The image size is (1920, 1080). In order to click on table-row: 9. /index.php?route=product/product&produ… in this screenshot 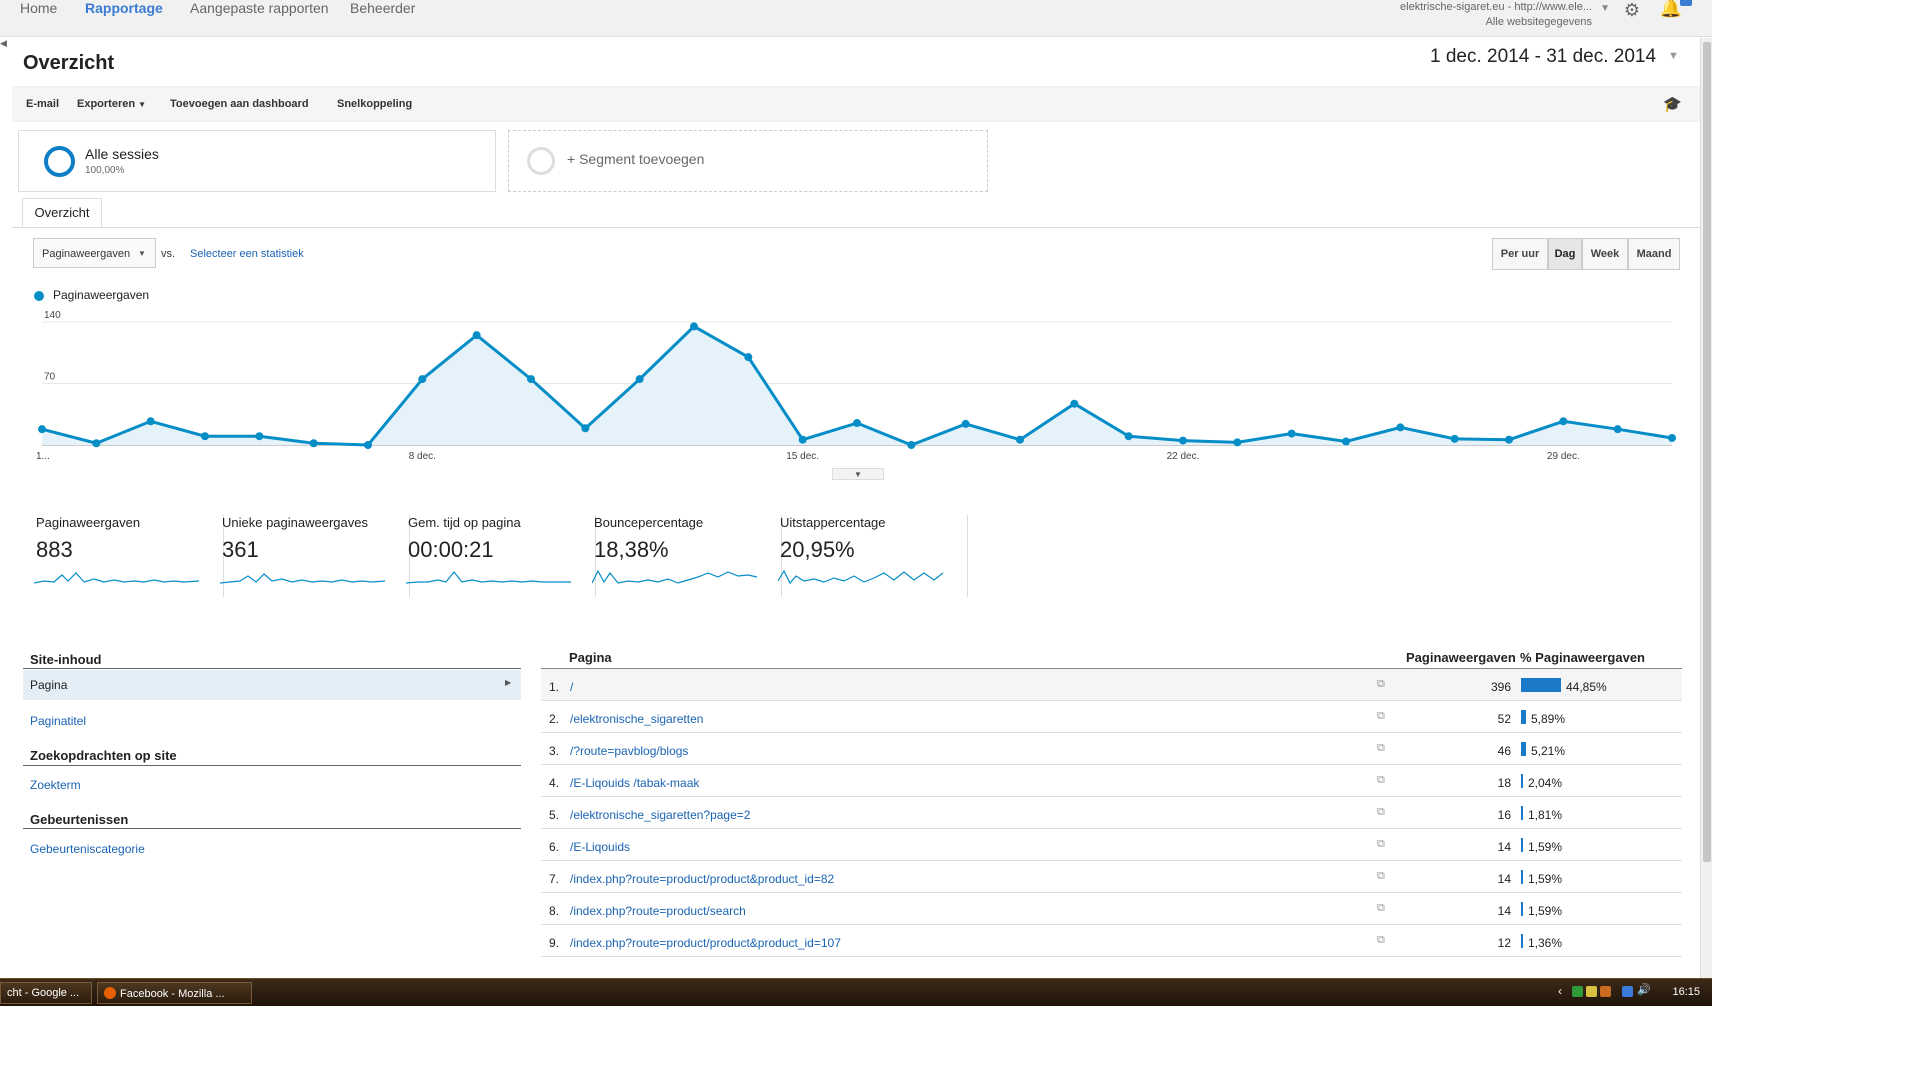, I will do `click(1111, 941)`.